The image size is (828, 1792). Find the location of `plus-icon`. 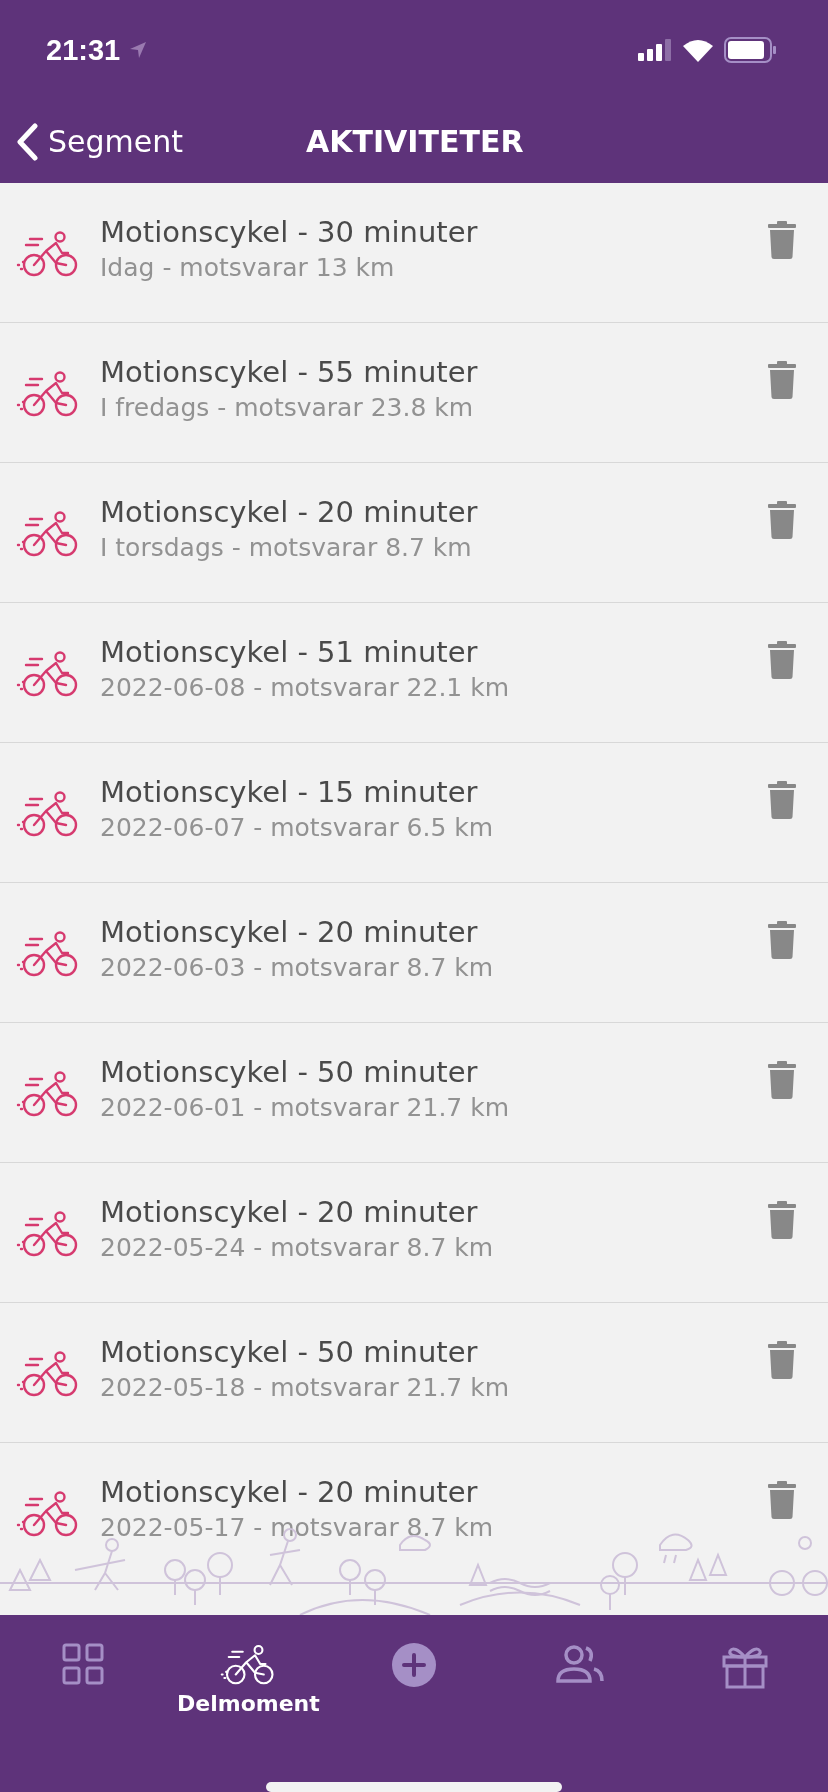

plus-icon is located at coordinates (414, 1665).